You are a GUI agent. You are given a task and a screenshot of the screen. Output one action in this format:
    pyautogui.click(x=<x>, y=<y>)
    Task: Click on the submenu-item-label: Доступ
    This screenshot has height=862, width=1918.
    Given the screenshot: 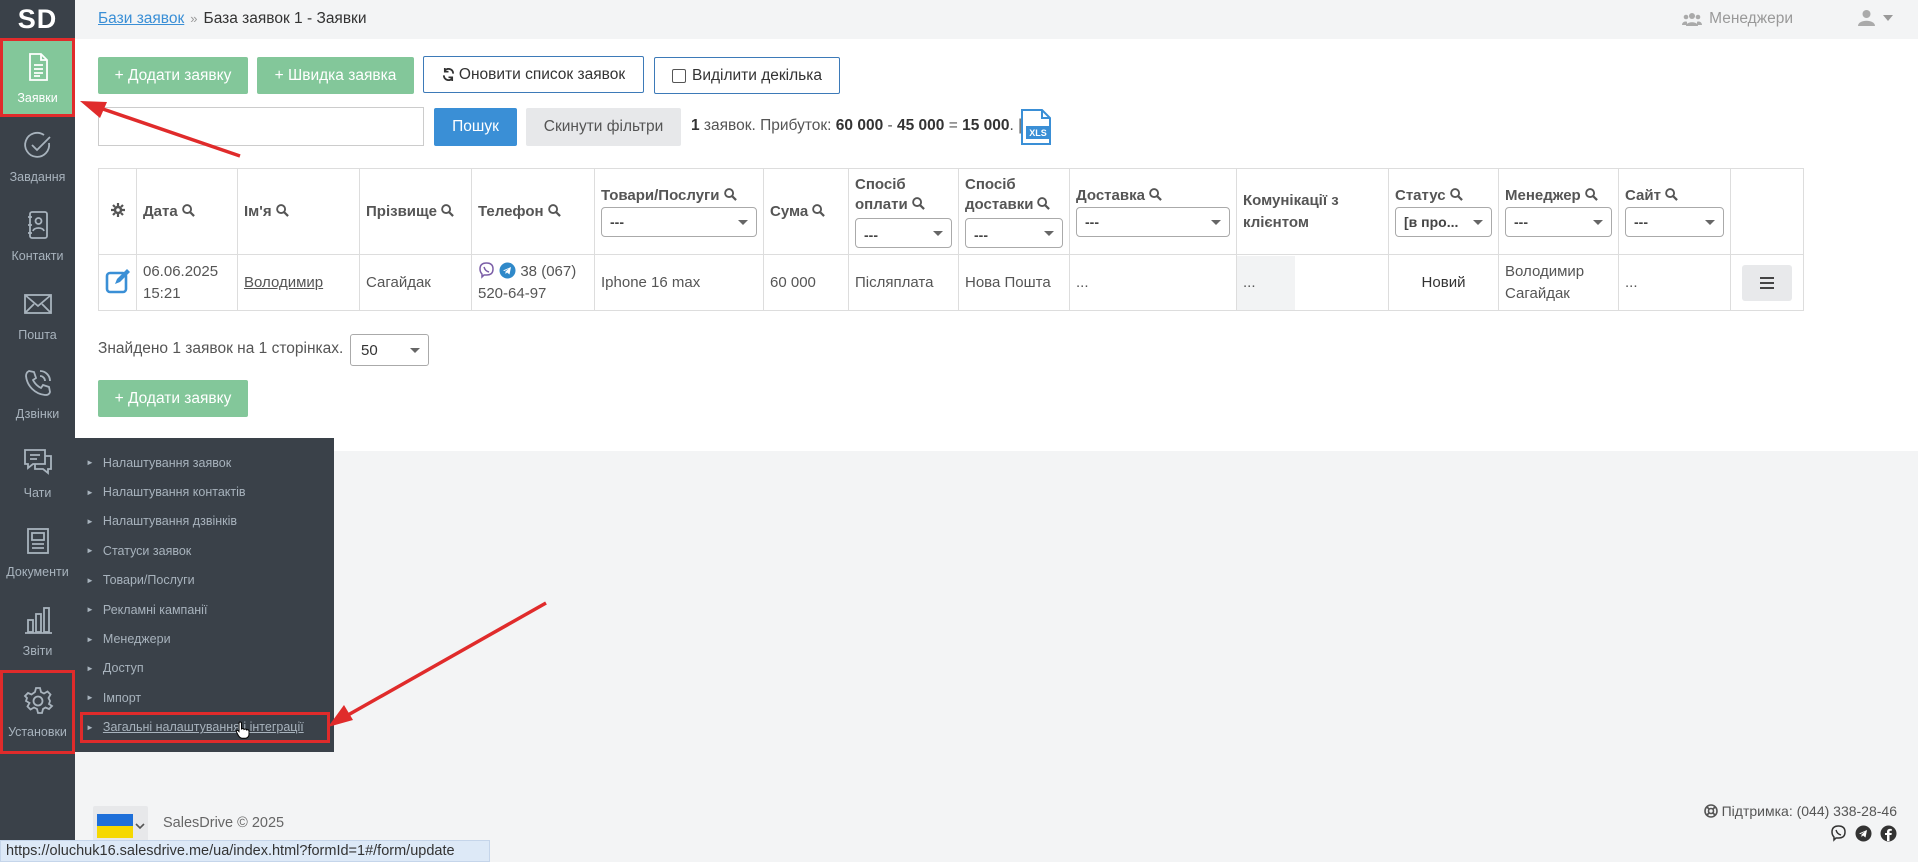 What is the action you would take?
    pyautogui.click(x=123, y=668)
    